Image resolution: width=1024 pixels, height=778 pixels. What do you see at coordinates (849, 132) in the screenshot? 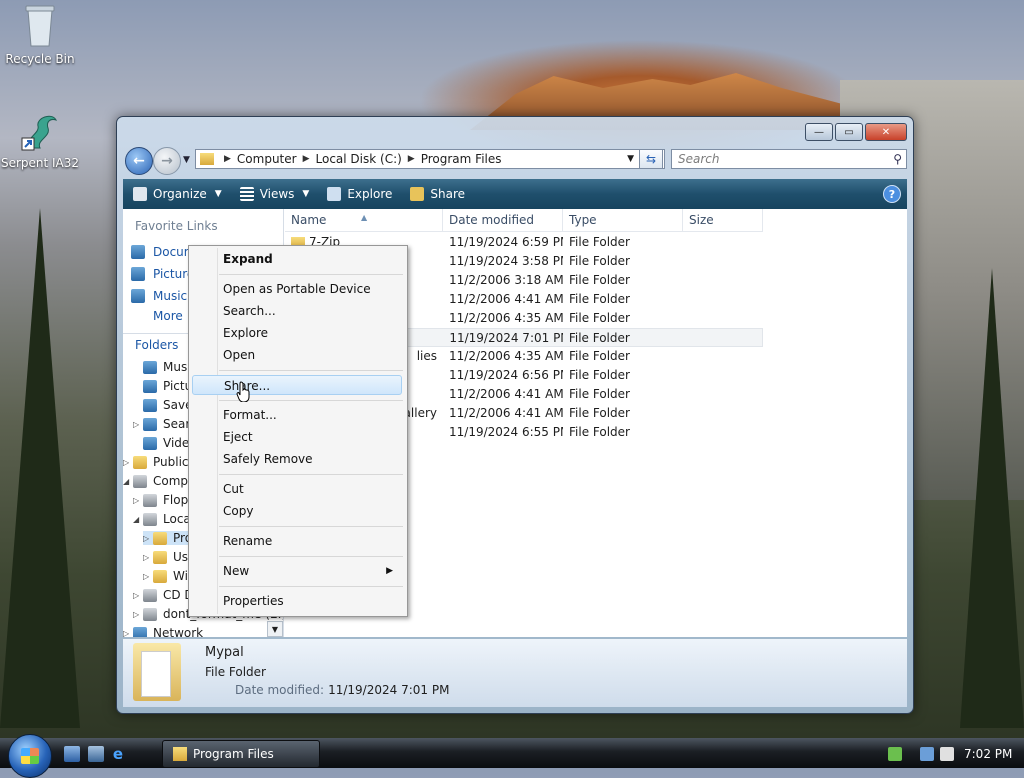
I see `maximize-button: ▭` at bounding box center [849, 132].